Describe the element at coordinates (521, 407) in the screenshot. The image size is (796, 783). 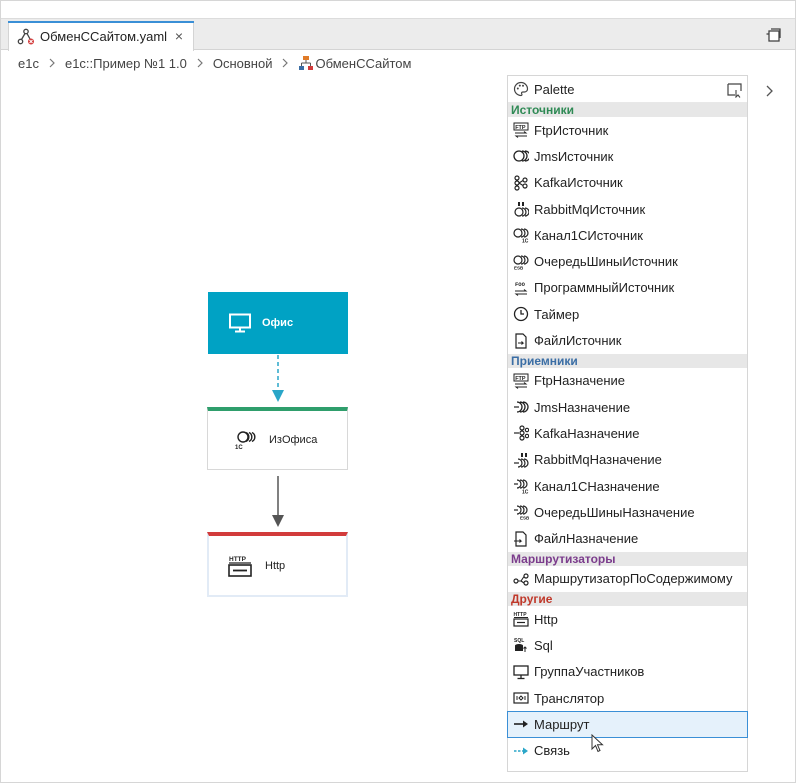
I see `jms-destination-icon` at that location.